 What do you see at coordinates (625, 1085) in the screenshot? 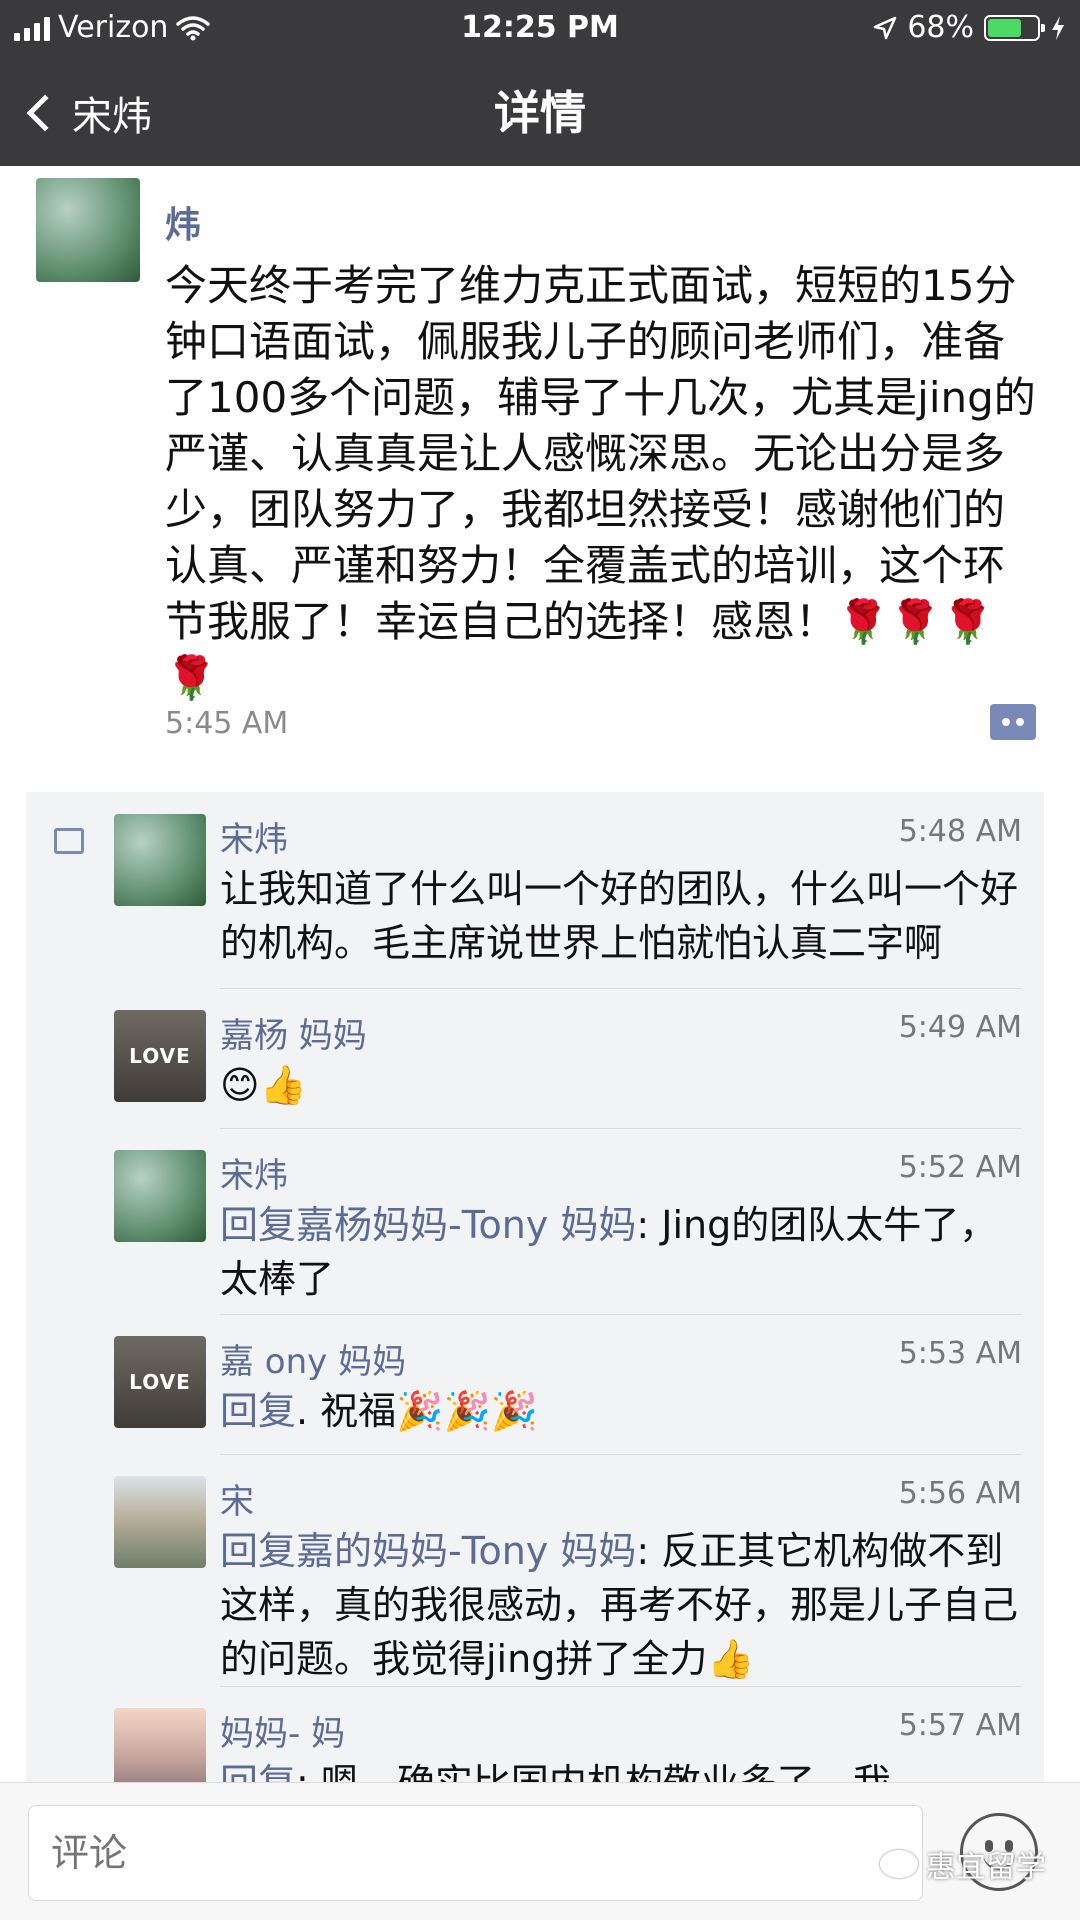
I see `comment-text: 😊👍` at bounding box center [625, 1085].